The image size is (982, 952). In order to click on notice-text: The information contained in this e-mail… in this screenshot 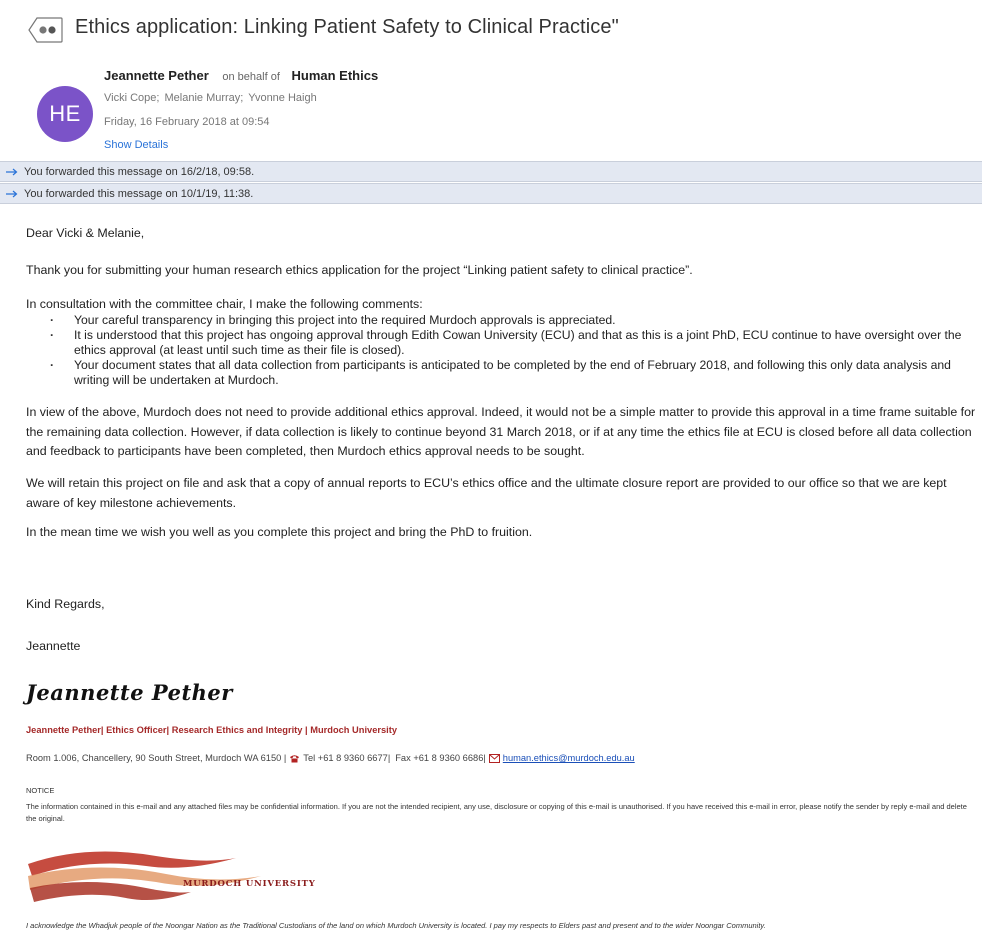, I will do `click(496, 812)`.